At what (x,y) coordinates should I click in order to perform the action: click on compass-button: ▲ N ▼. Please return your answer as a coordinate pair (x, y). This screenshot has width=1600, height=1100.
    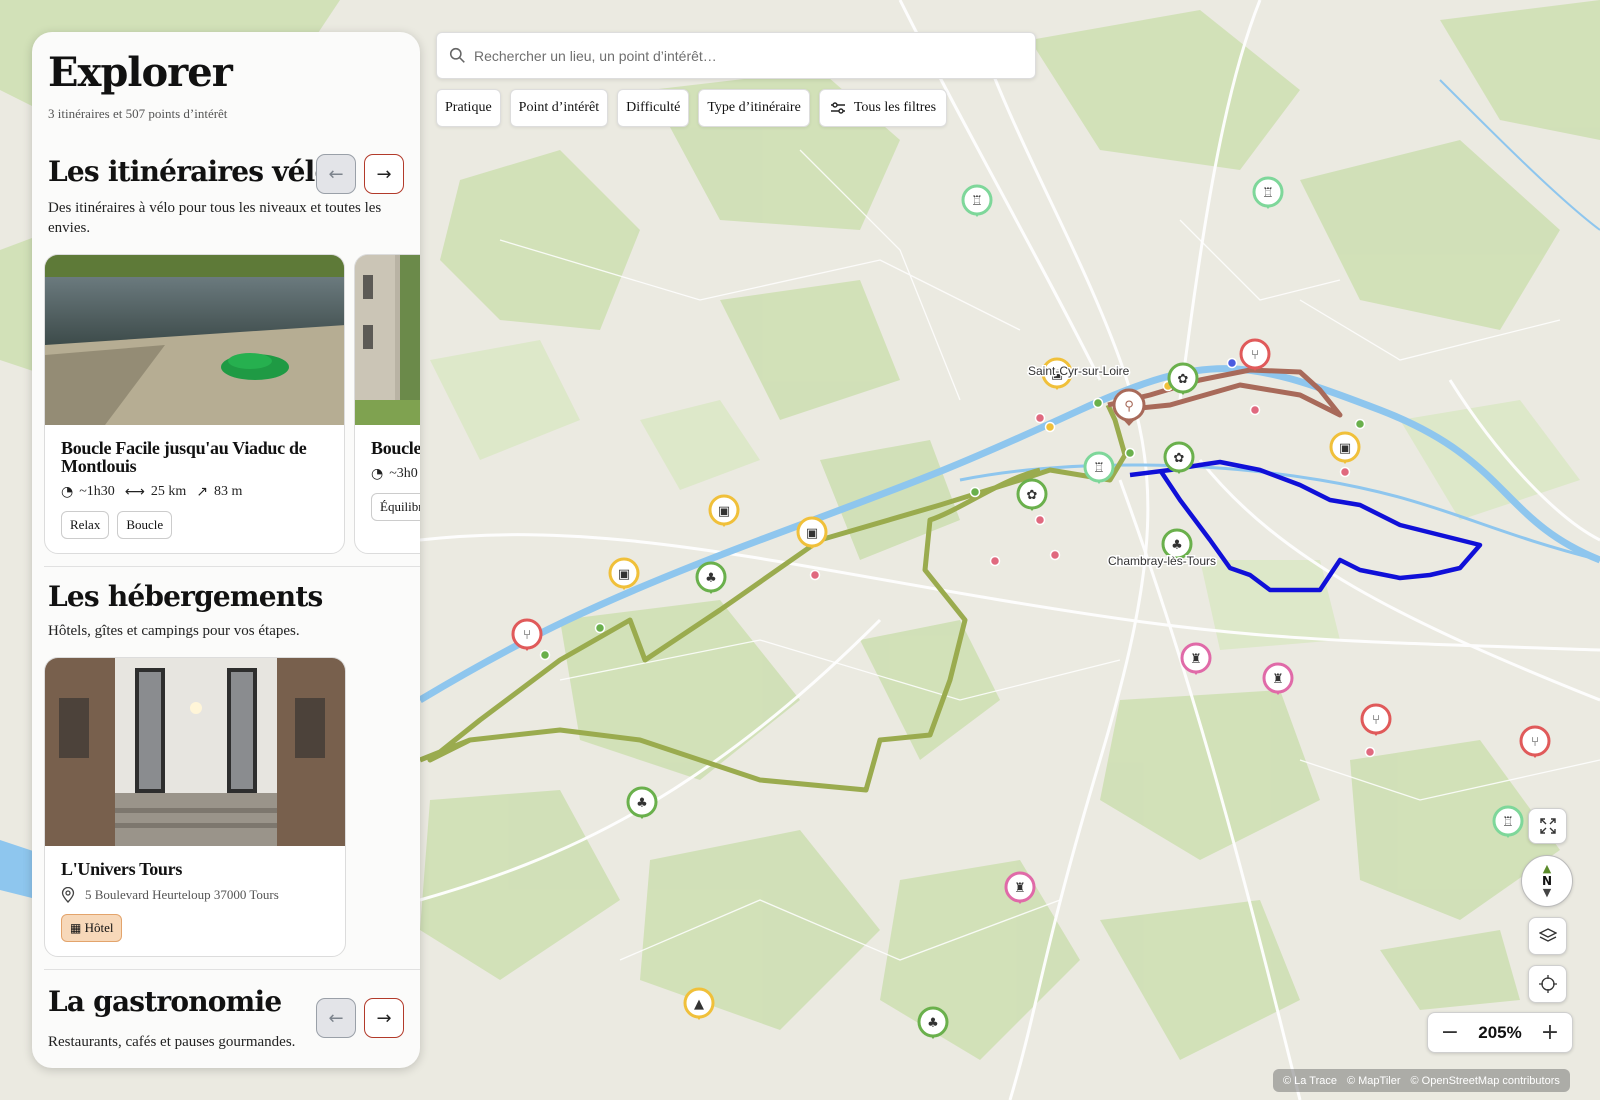
    Looking at the image, I should click on (1547, 881).